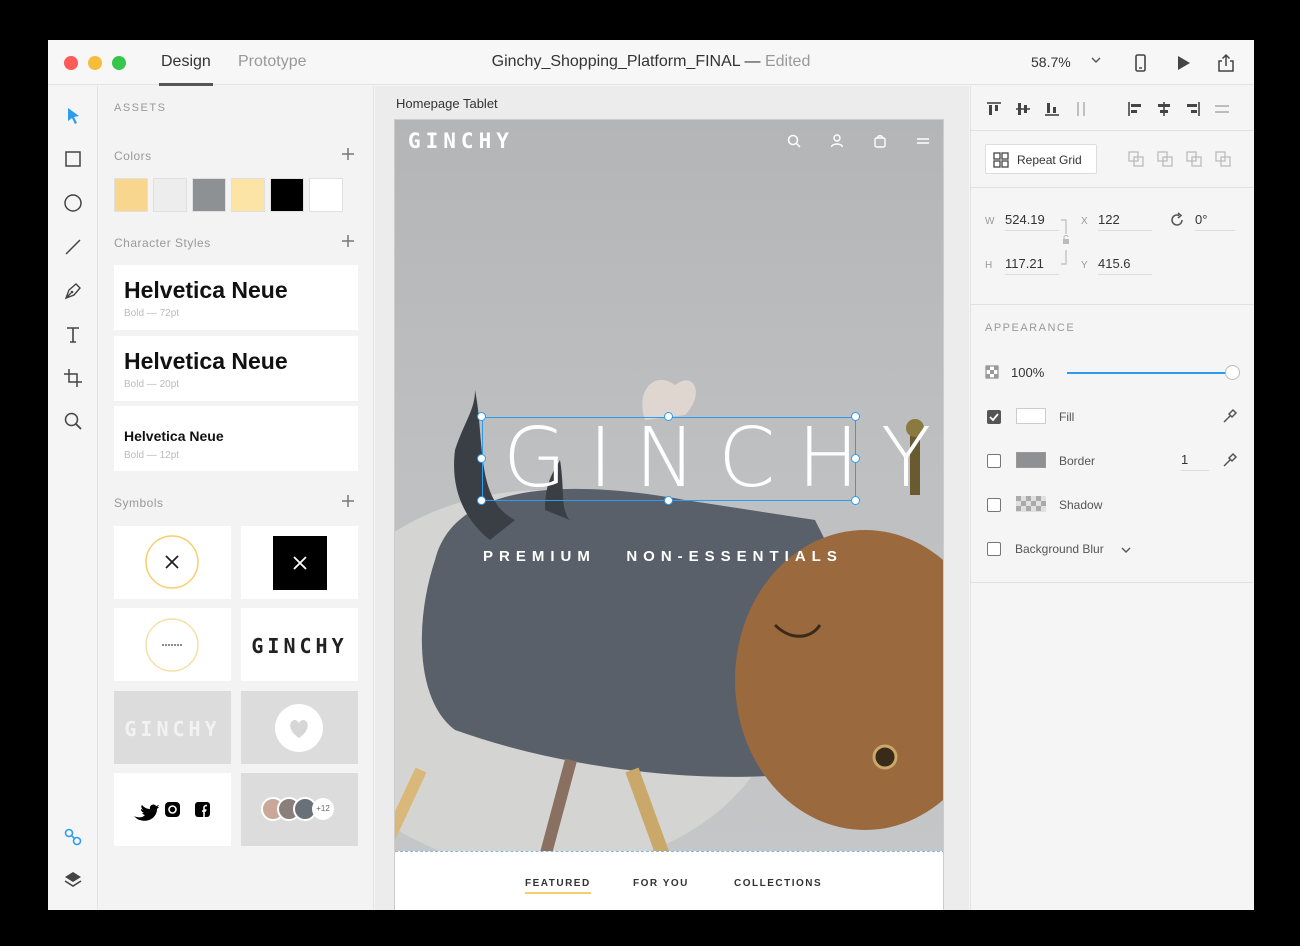  What do you see at coordinates (1140, 63) in the screenshot?
I see `device-preview-icon` at bounding box center [1140, 63].